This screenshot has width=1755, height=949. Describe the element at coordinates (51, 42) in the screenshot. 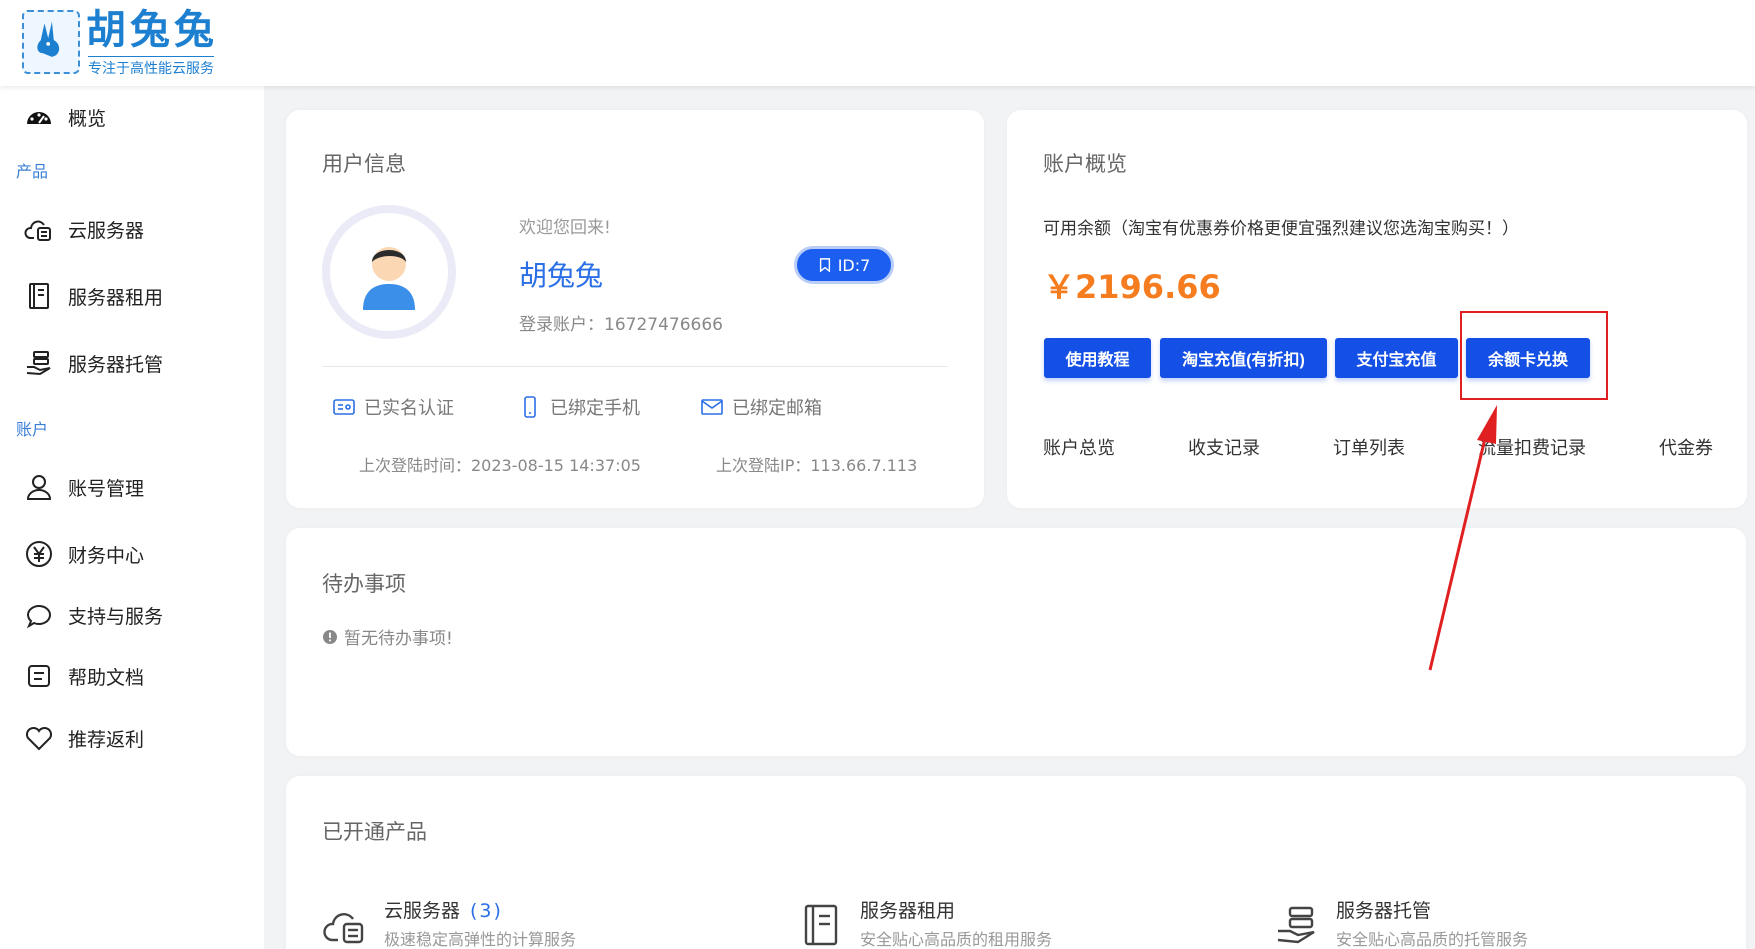

I see `rabbit-logo-icon` at that location.